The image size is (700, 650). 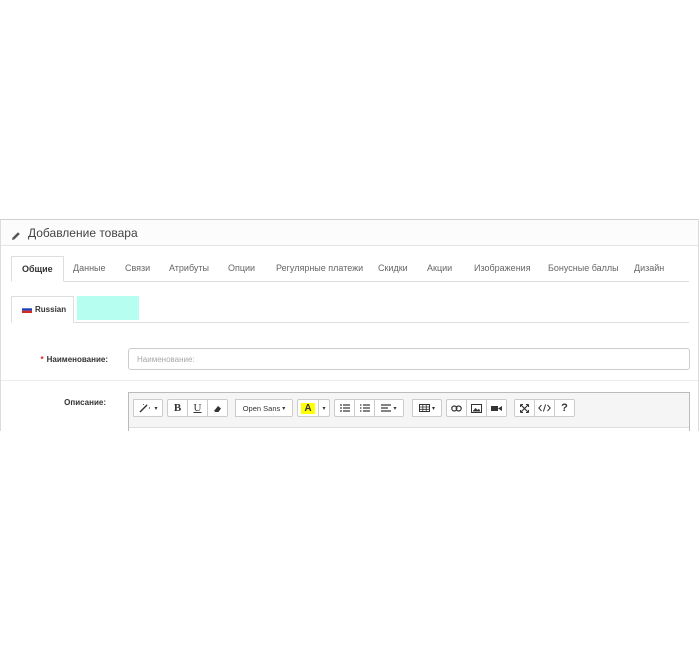 I want to click on tab-general: Общие, so click(x=37, y=269).